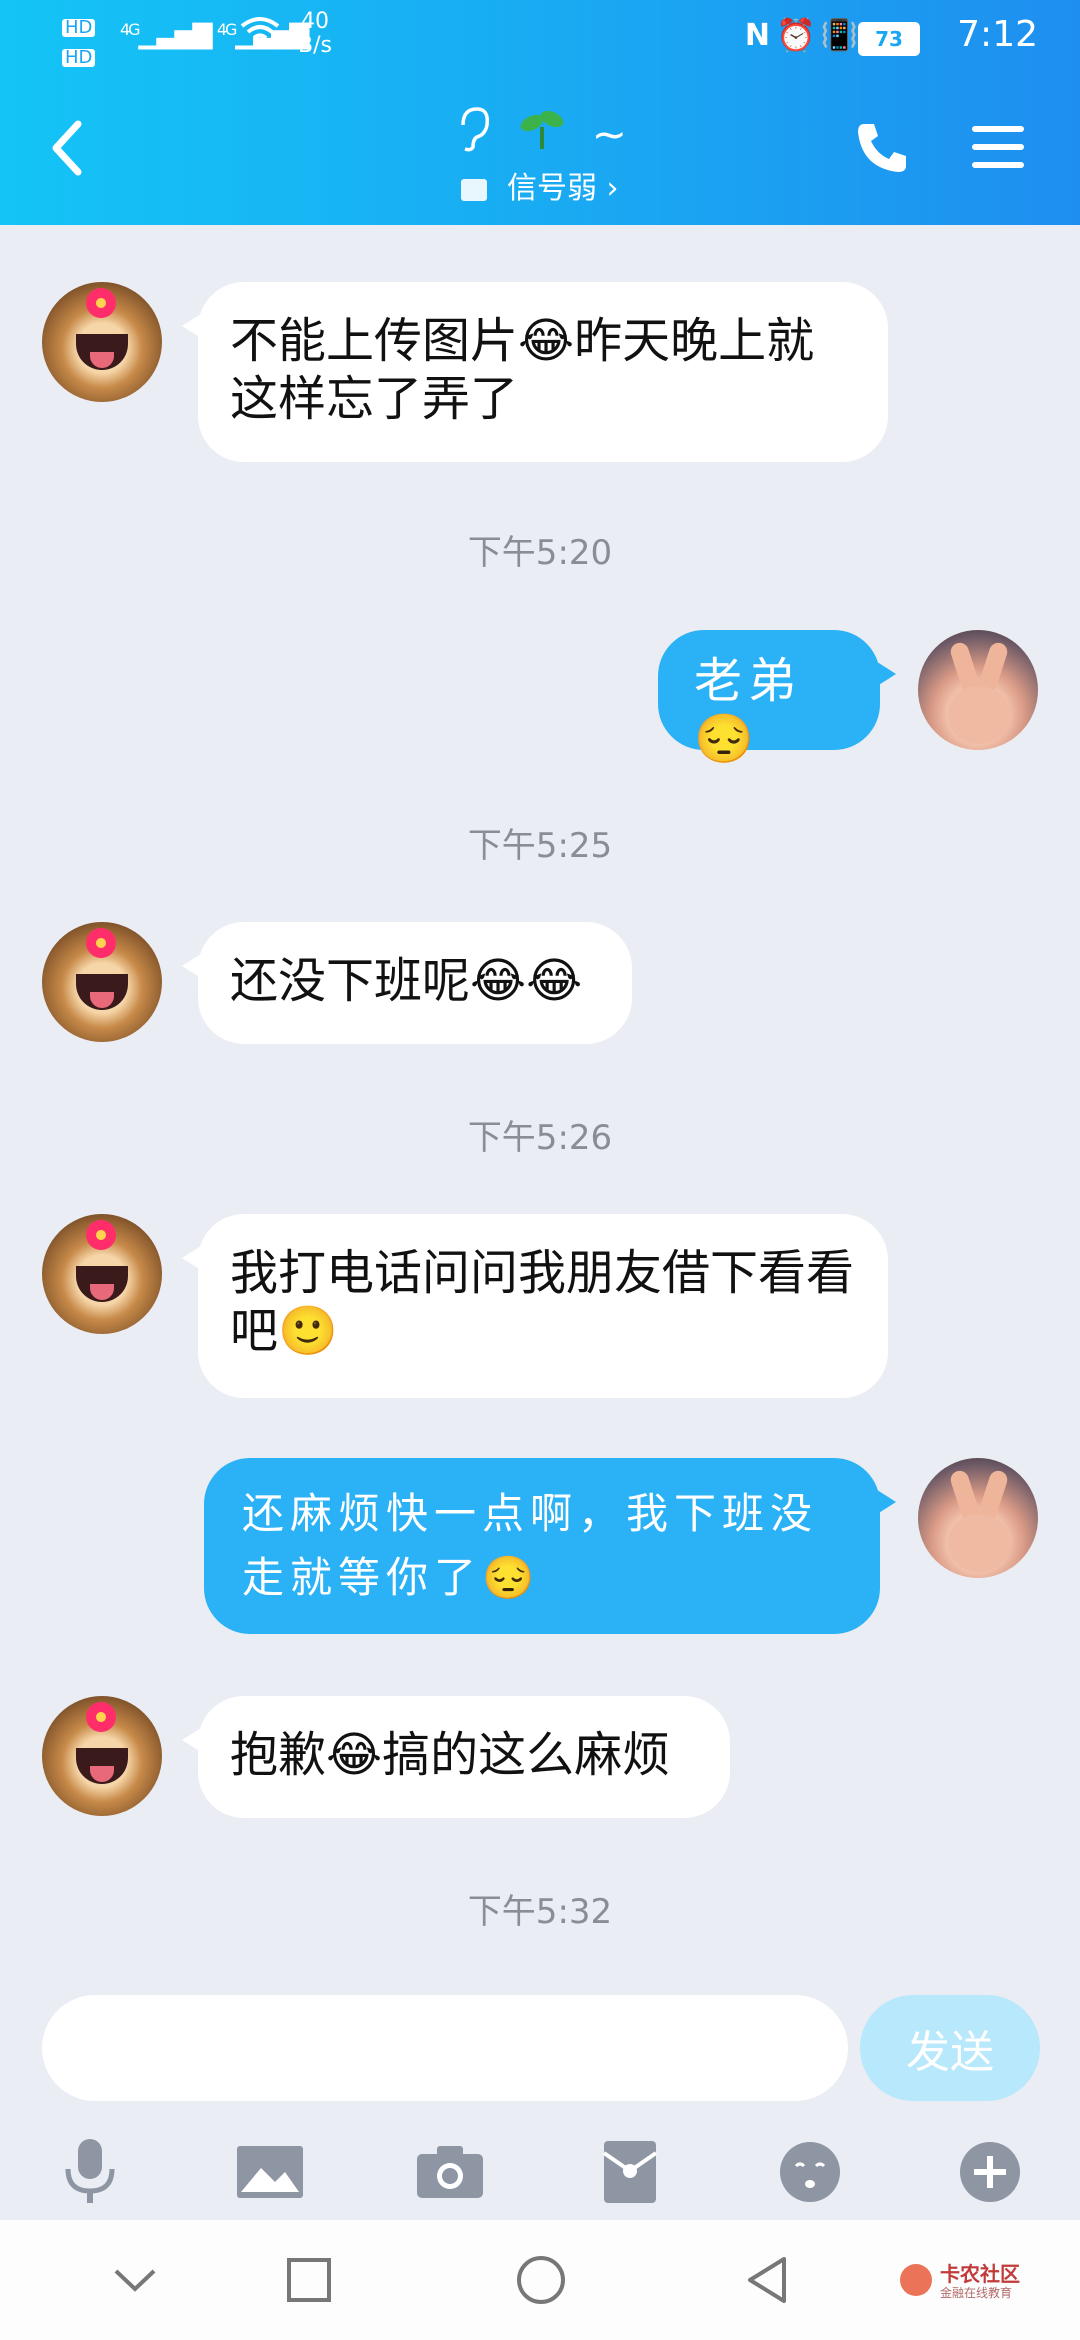 The height and width of the screenshot is (2340, 1080). What do you see at coordinates (450, 2172) in the screenshot?
I see `camera-icon` at bounding box center [450, 2172].